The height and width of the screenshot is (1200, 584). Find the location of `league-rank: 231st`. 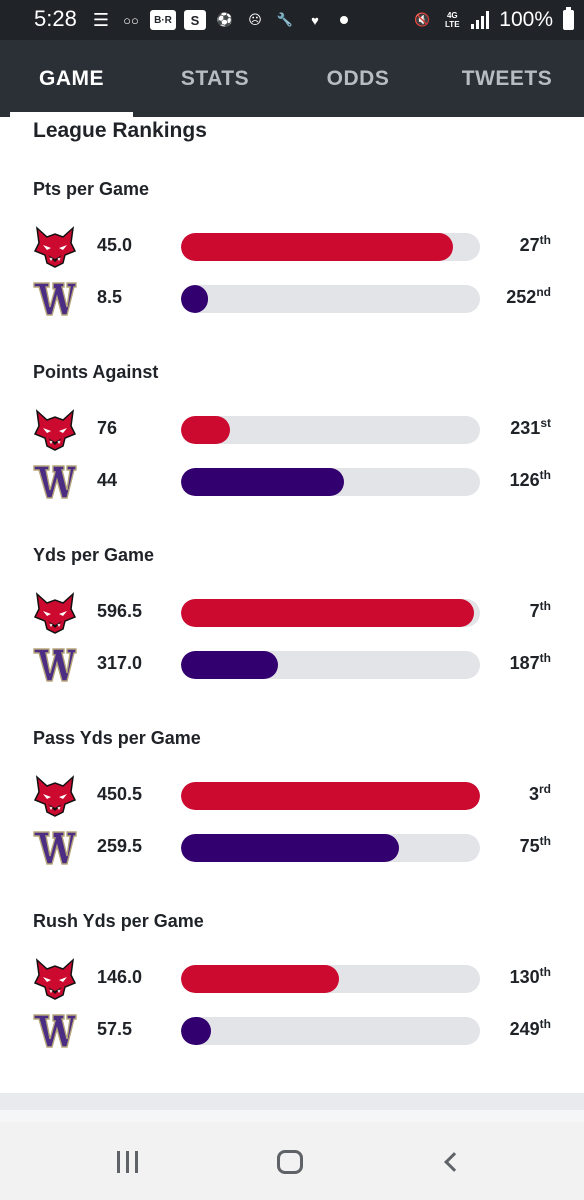

league-rank: 231st is located at coordinates (530, 427).